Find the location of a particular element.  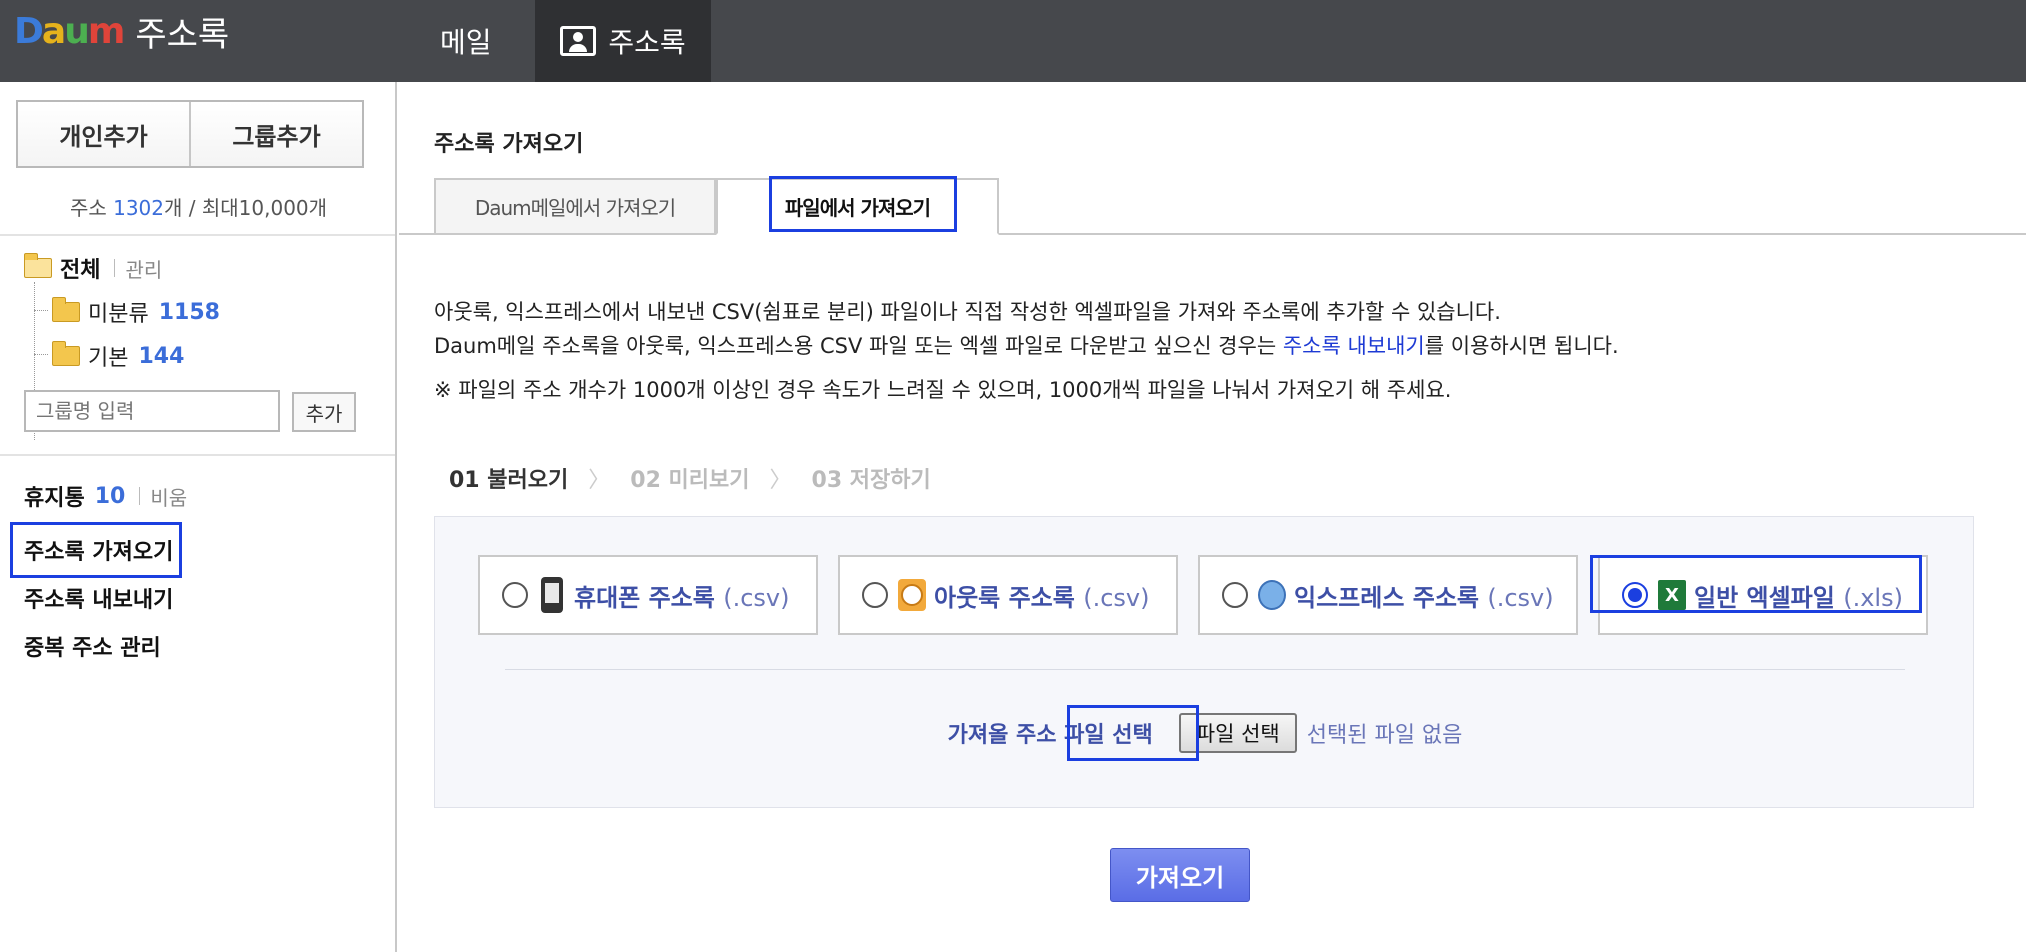

description-text: 를 이용하시면 됩니다. is located at coordinates (1521, 346).